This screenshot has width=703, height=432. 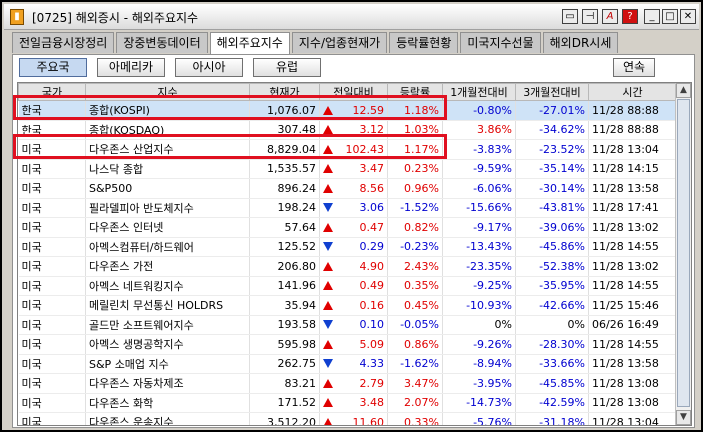 I want to click on index-name-cell: 아멕스 생명공학지수, so click(x=167, y=344).